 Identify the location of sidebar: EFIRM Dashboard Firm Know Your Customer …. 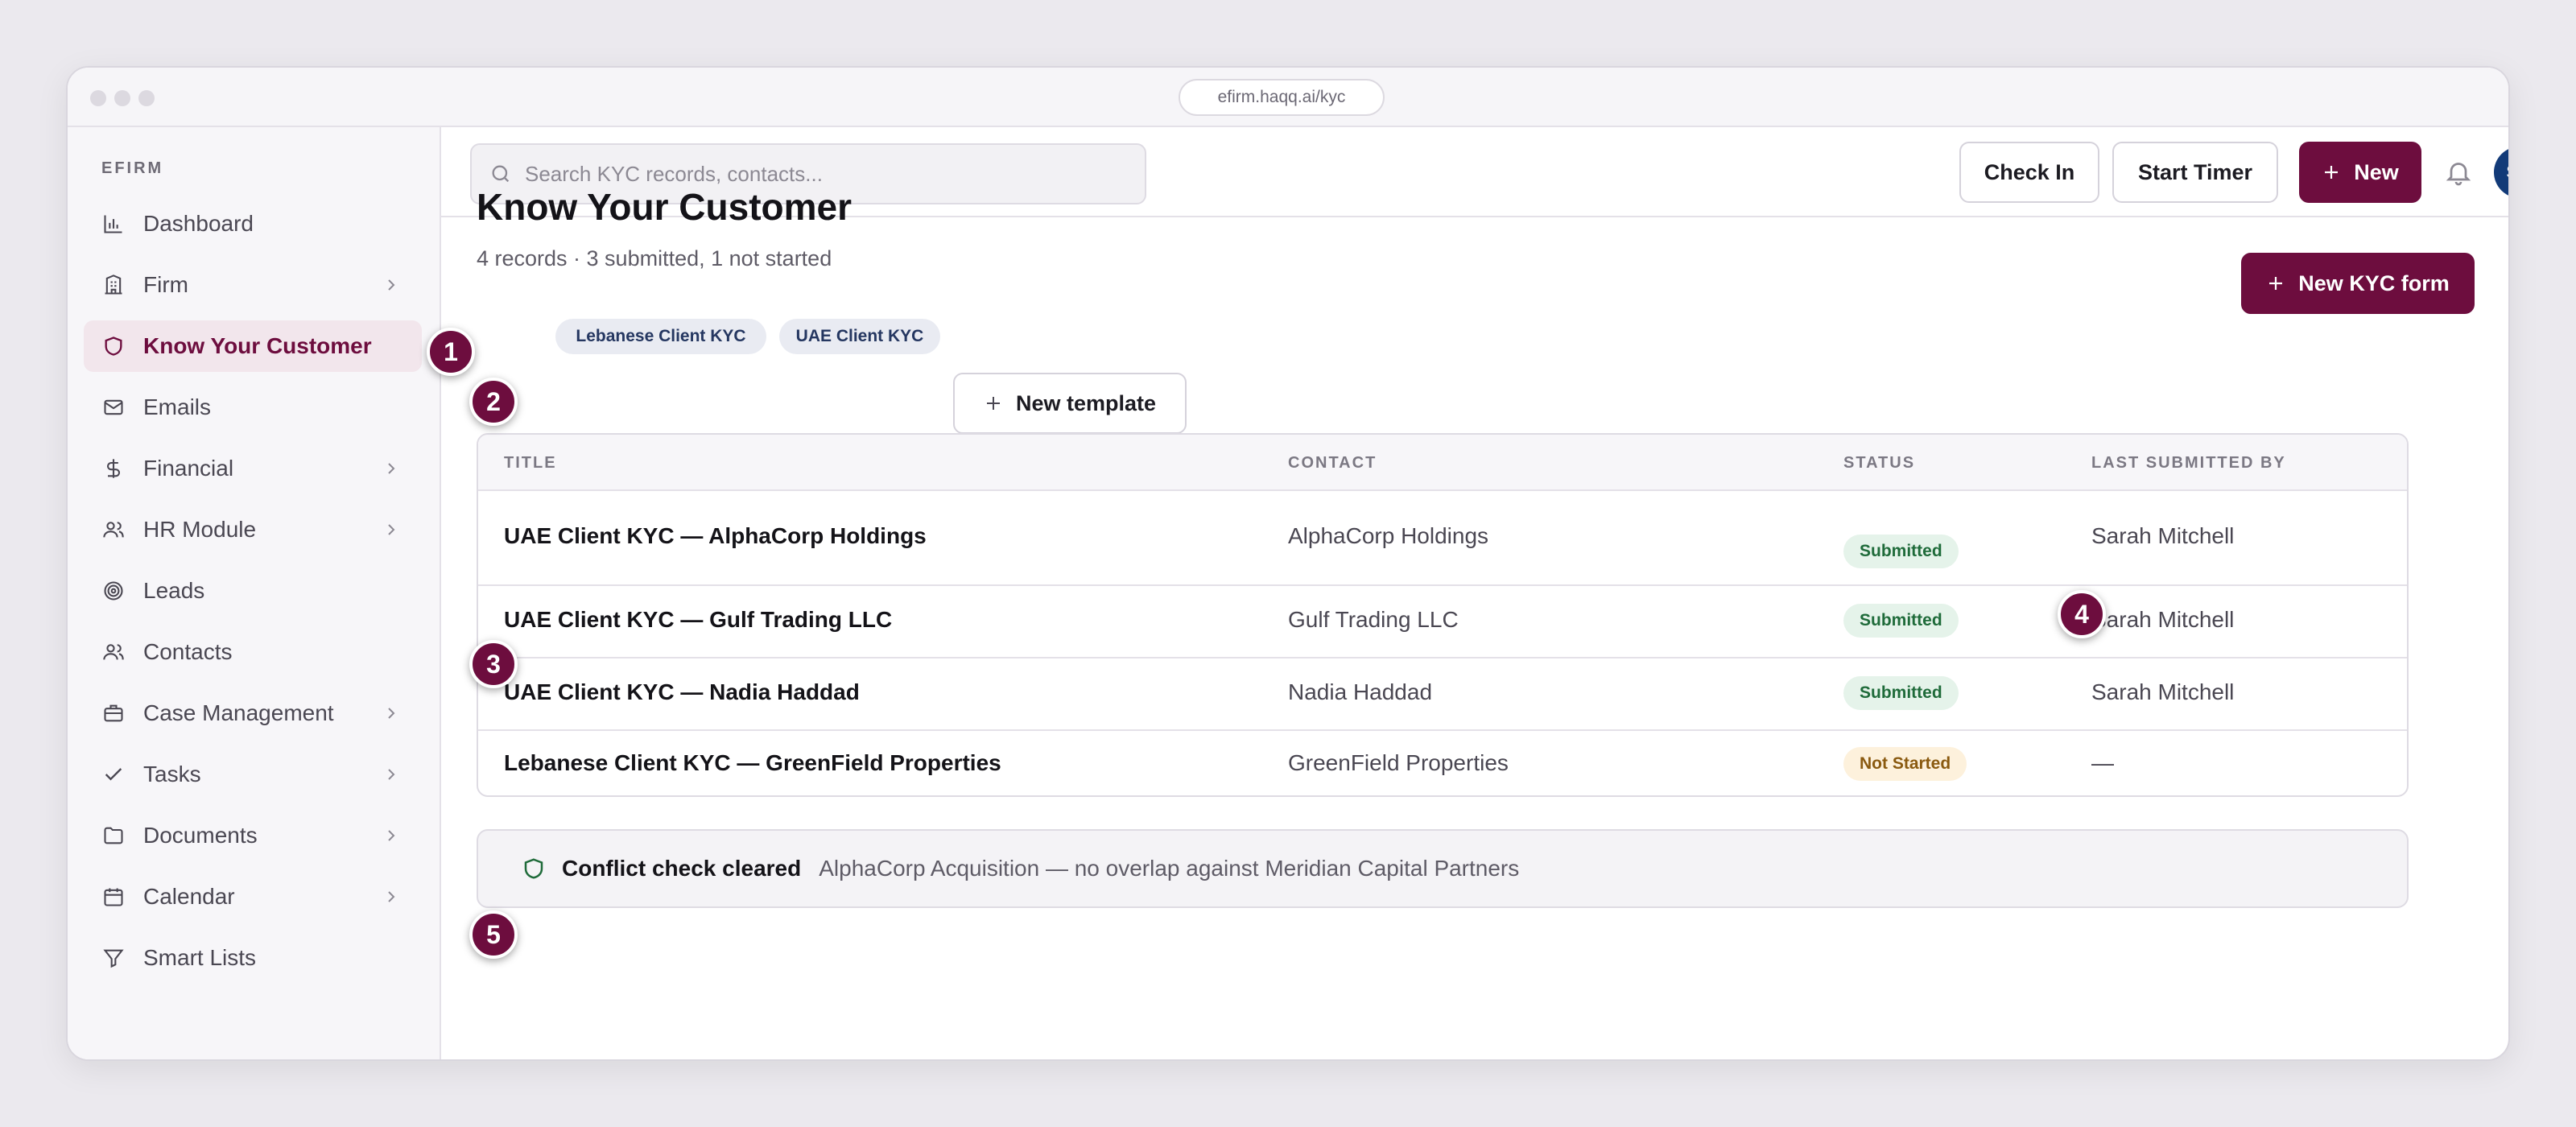
(254, 593).